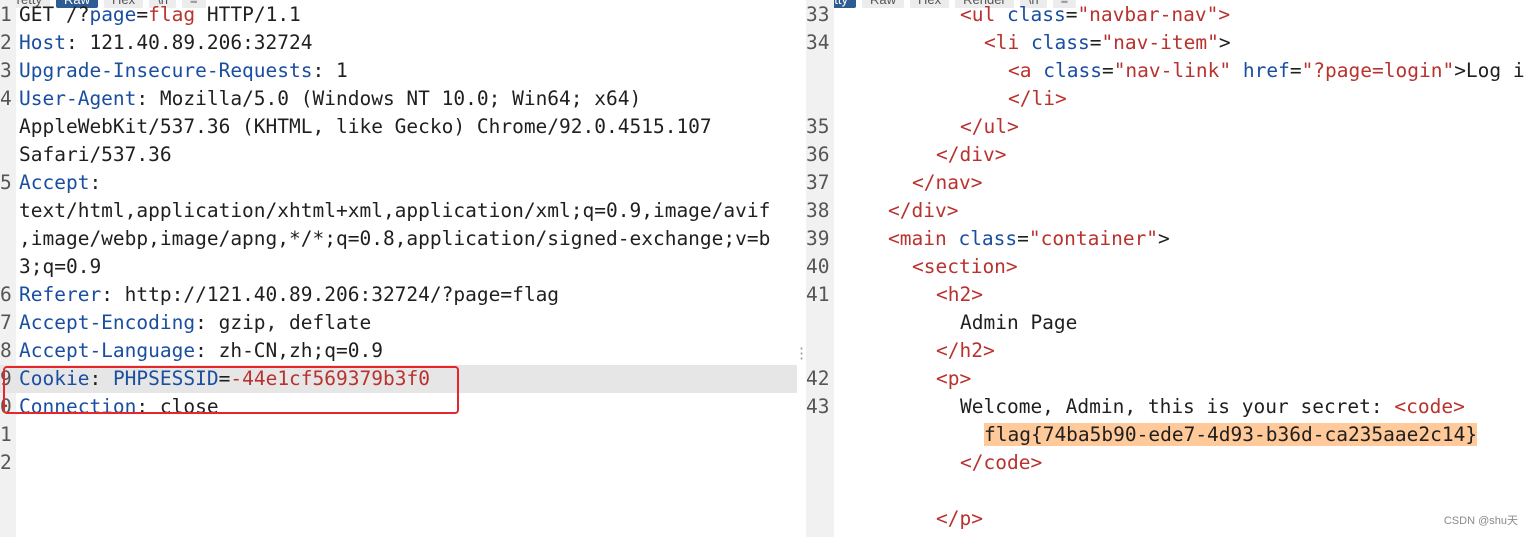 The image size is (1532, 537). Describe the element at coordinates (958, 323) in the screenshot. I see `line-code: Admin Page` at that location.